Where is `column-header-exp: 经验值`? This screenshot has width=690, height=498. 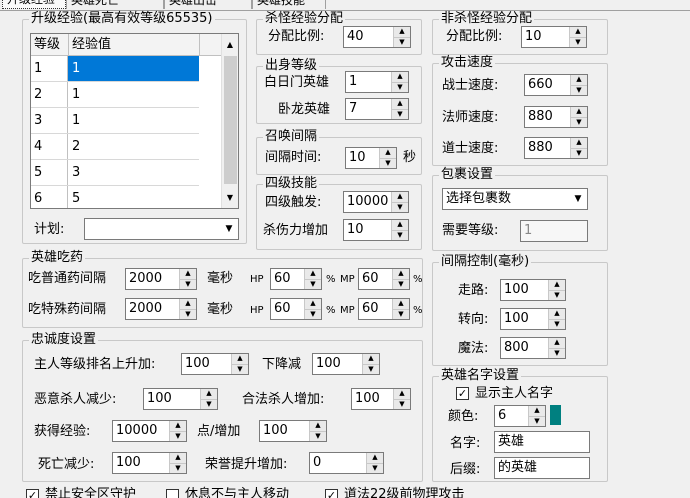 column-header-exp: 经验值 is located at coordinates (134, 44).